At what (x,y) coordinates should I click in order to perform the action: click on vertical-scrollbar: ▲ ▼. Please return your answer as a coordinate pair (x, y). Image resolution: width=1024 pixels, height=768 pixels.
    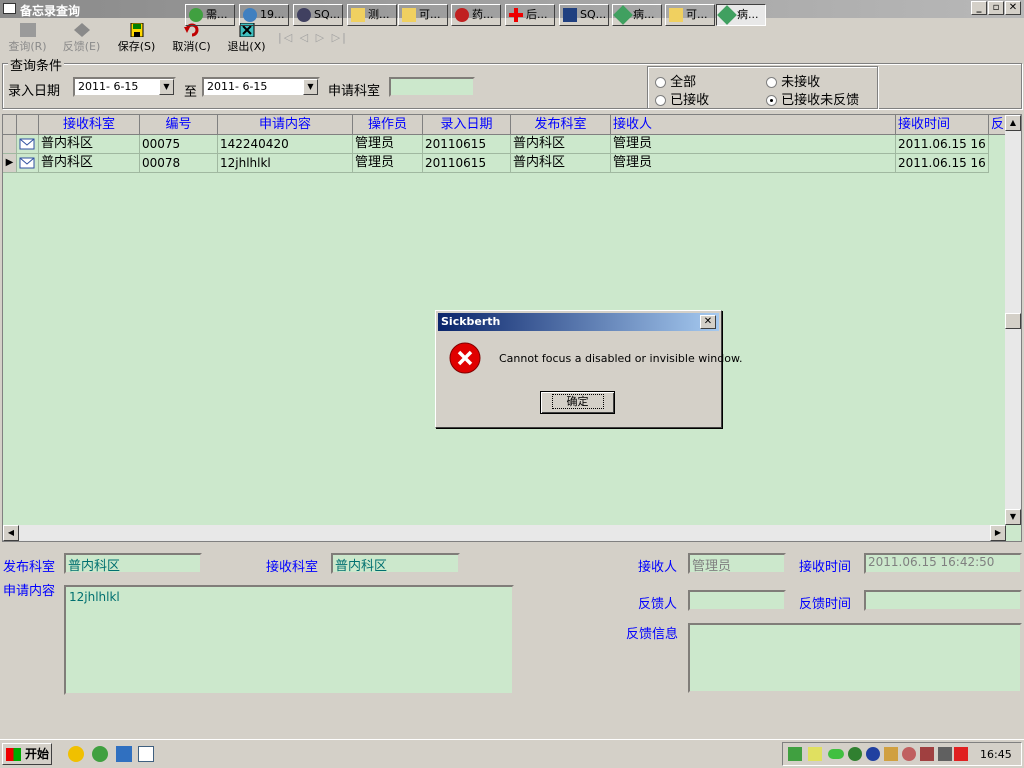
    Looking at the image, I should click on (1013, 320).